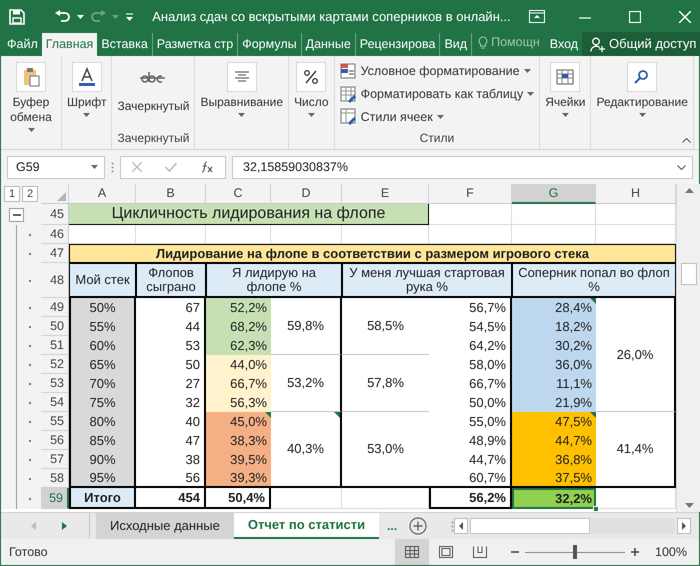 The width and height of the screenshot is (700, 566). I want to click on table-cell: 55%, so click(102, 326).